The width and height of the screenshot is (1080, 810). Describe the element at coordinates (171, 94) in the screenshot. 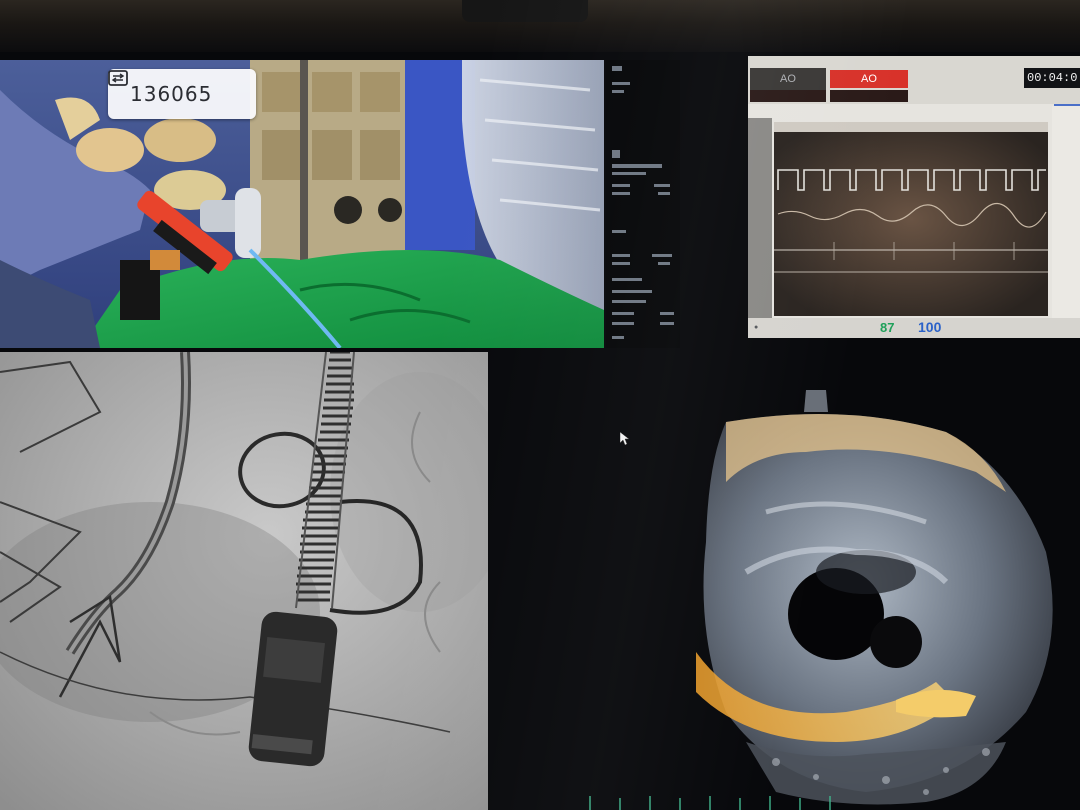

I see `room-number: 136065` at that location.